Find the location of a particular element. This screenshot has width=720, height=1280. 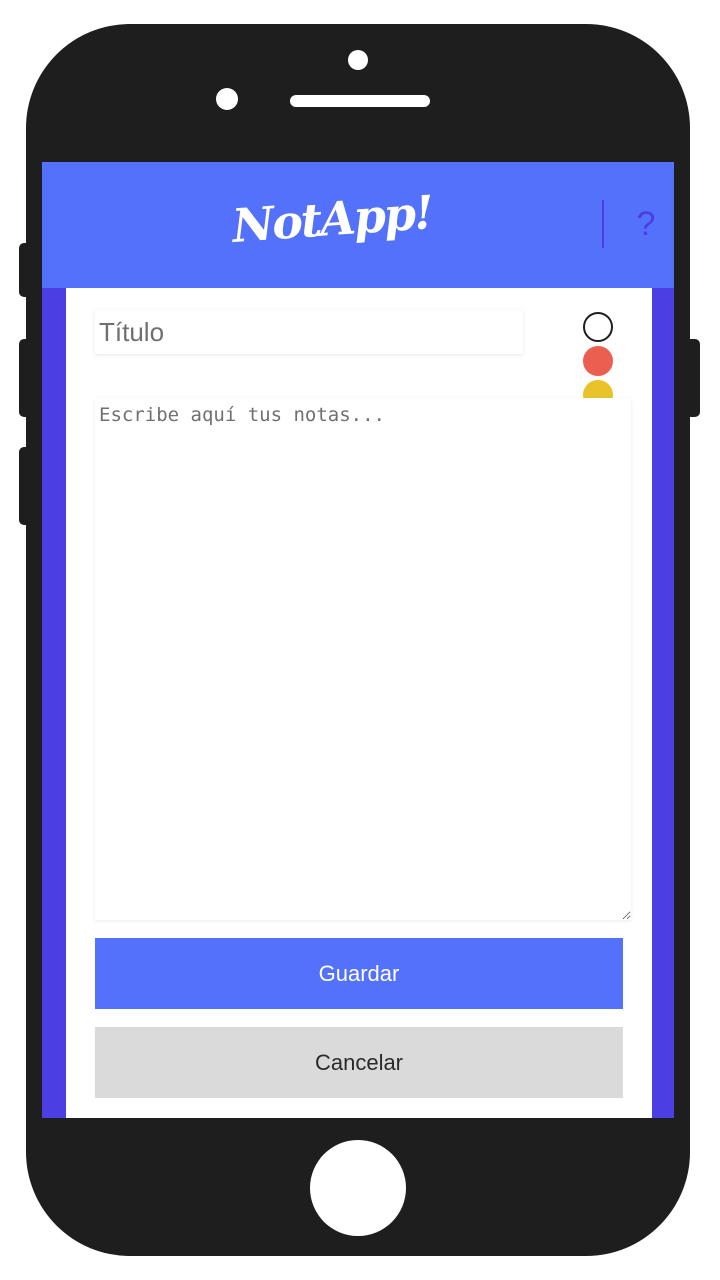

sensor-icon is located at coordinates (227, 99).